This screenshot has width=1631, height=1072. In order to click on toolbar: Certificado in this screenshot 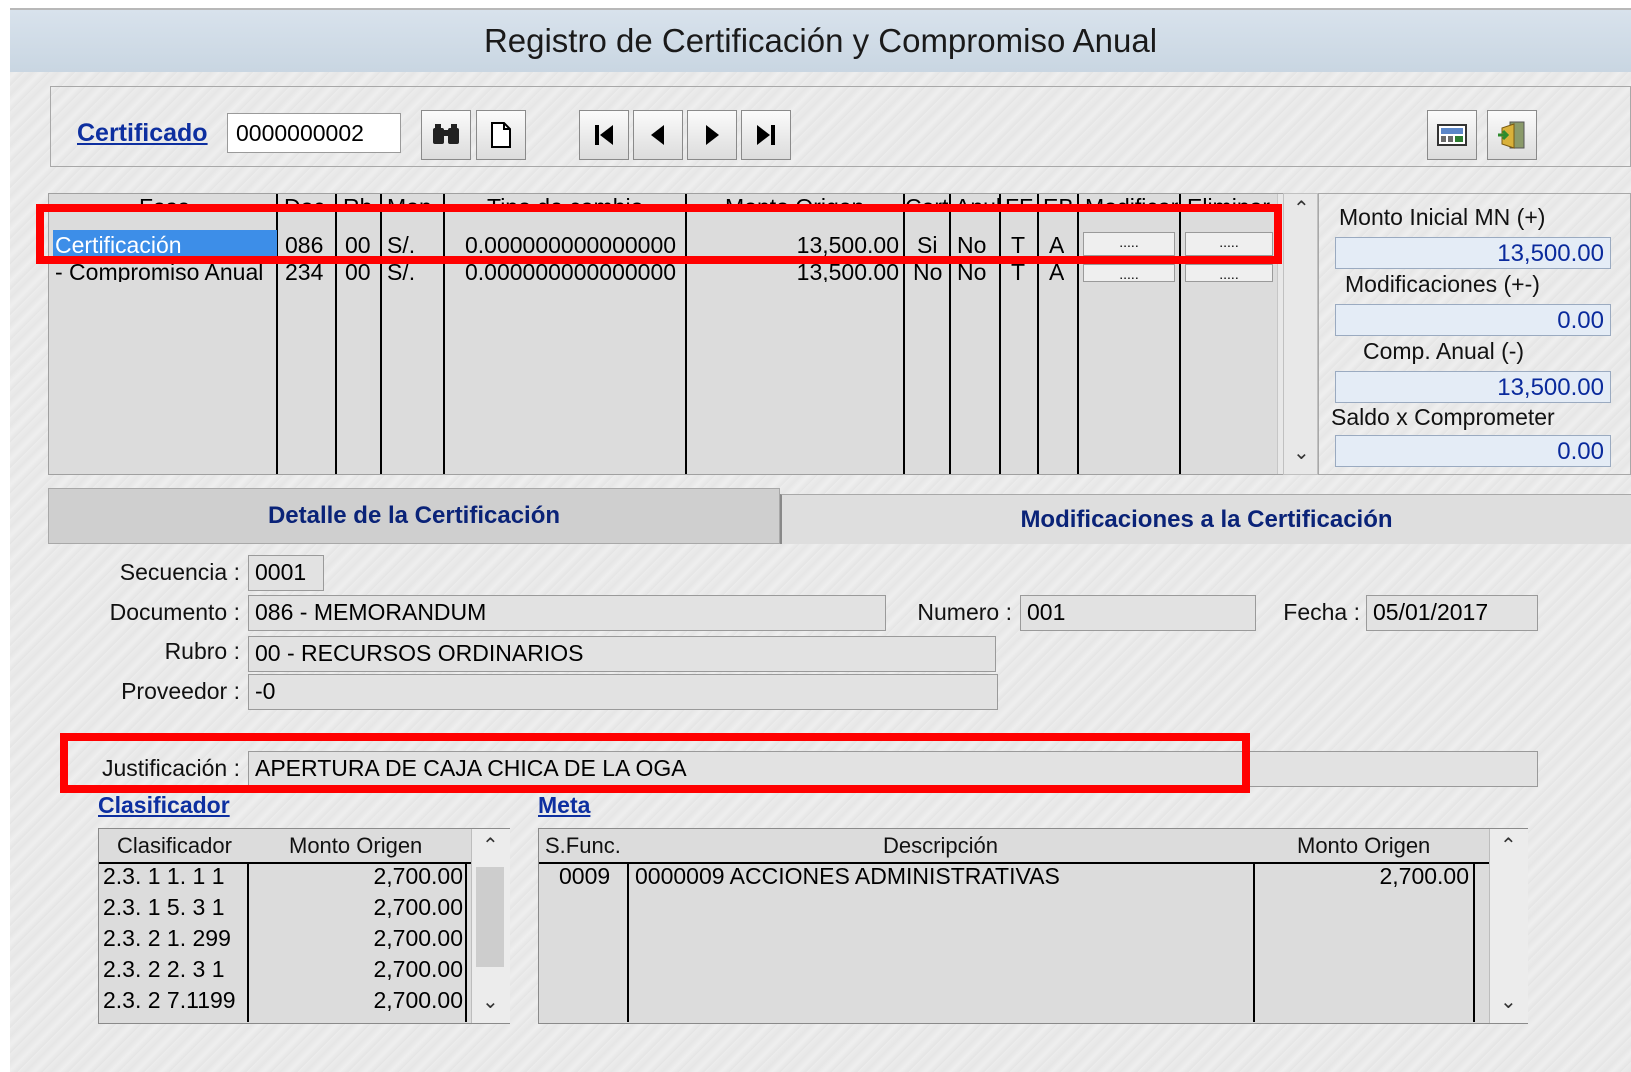, I will do `click(840, 126)`.